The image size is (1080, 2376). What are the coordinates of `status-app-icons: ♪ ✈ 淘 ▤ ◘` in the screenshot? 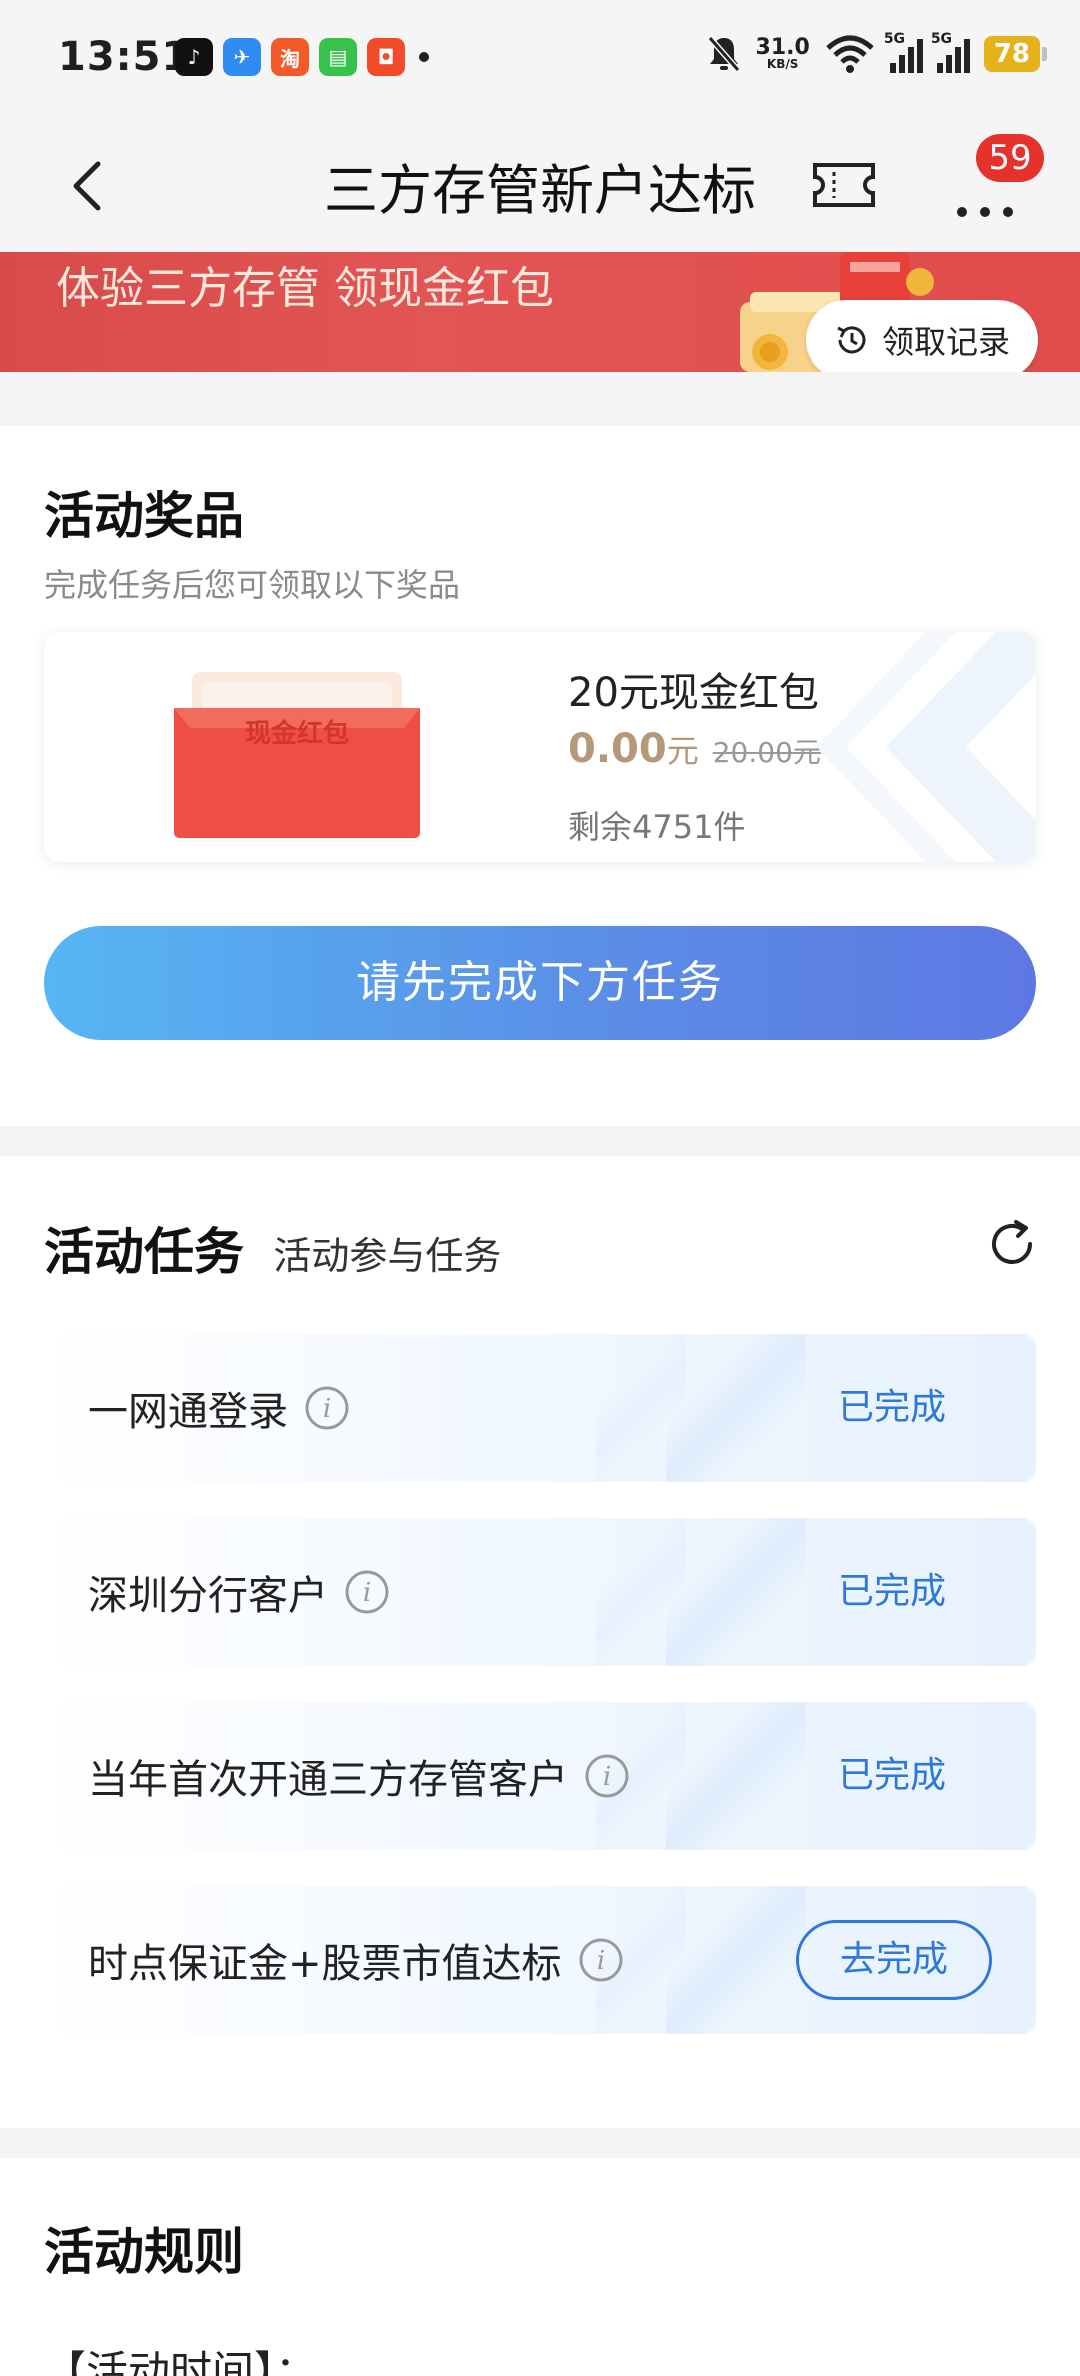 It's located at (302, 57).